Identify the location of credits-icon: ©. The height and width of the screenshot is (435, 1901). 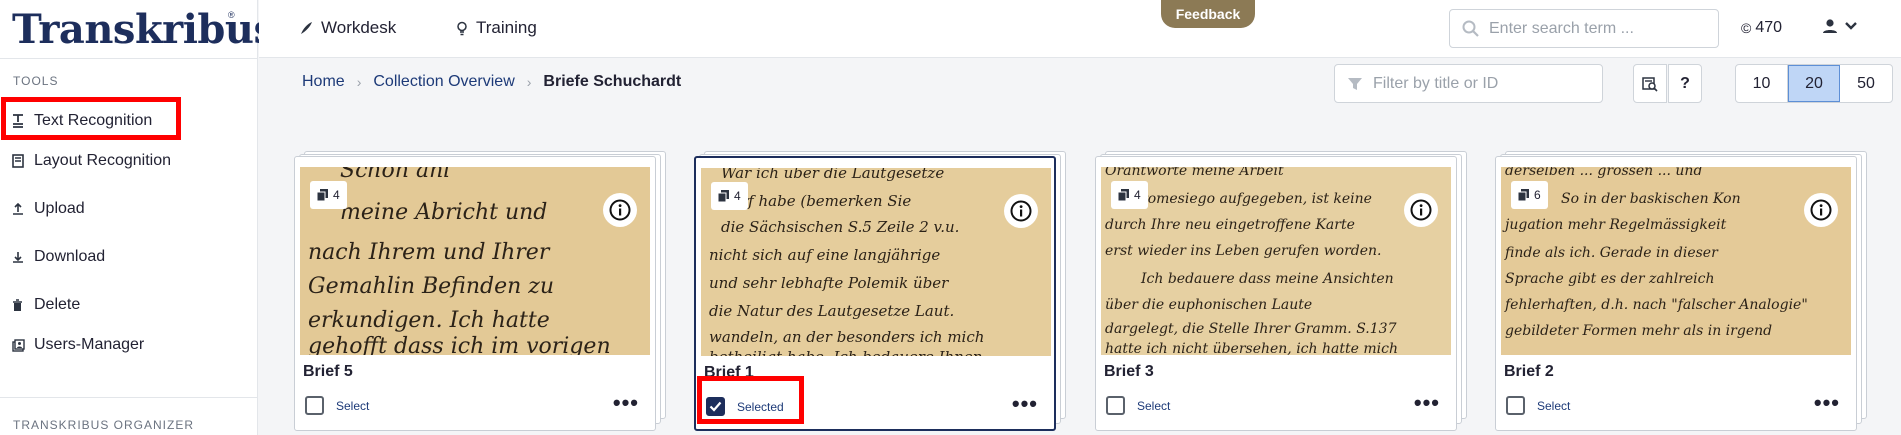
(1746, 28).